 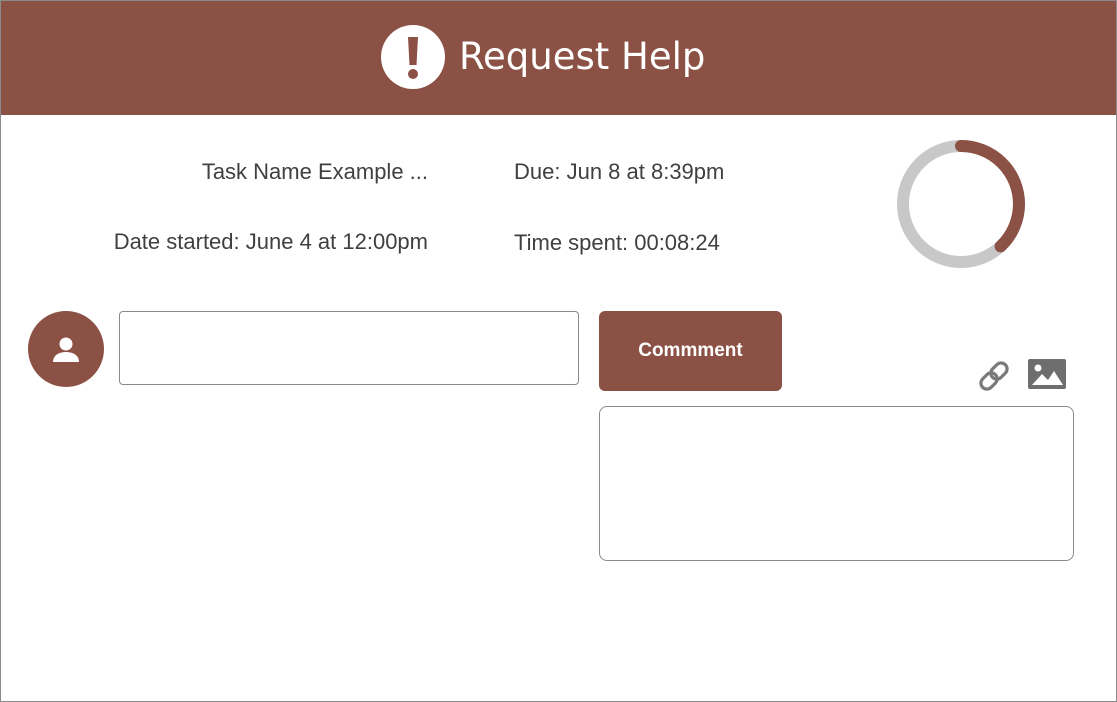 I want to click on time-spent: Time spent: 00:08:24, so click(x=617, y=242).